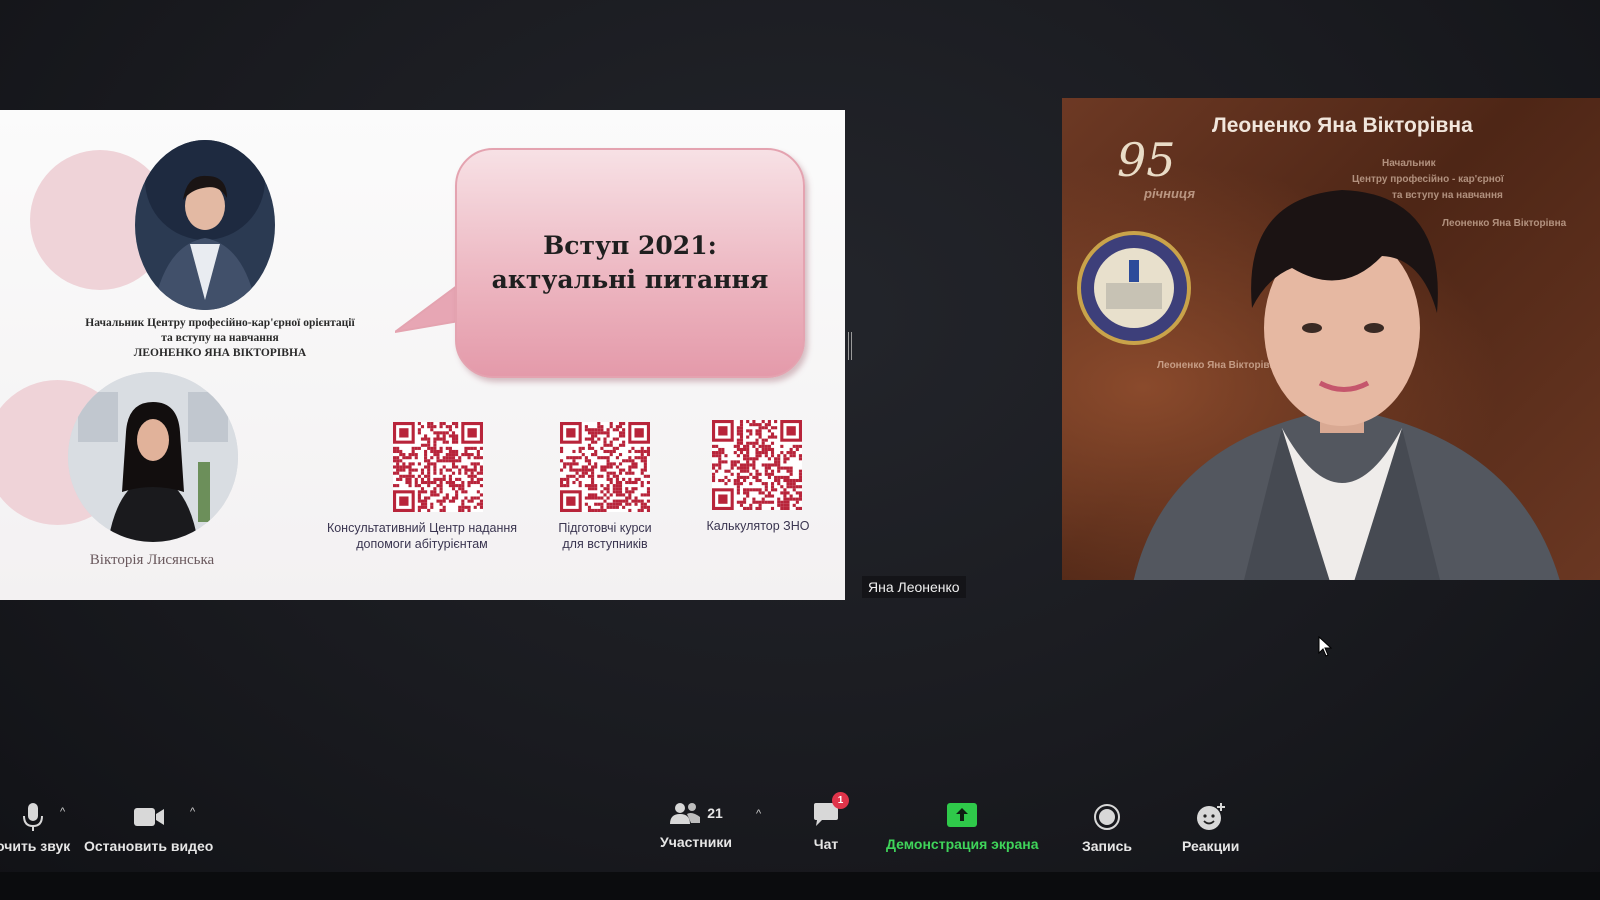 Image resolution: width=1600 pixels, height=900 pixels. What do you see at coordinates (192, 812) in the screenshot?
I see `video-options-chevron-up-icon: ^` at bounding box center [192, 812].